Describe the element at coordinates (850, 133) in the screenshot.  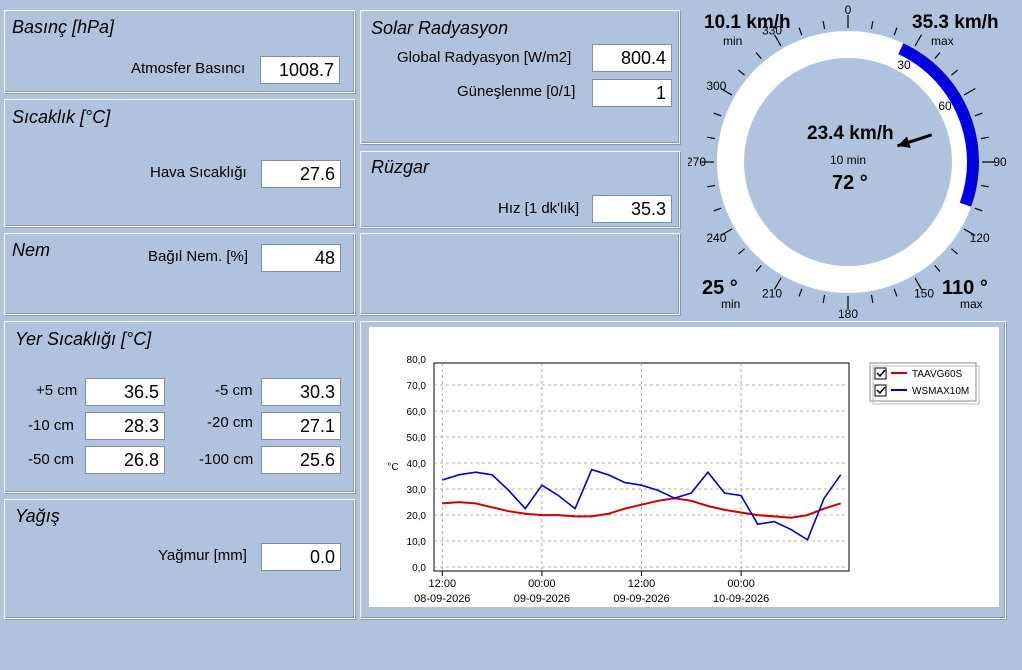
I see `current-wind-speed: 23.4 km/h` at that location.